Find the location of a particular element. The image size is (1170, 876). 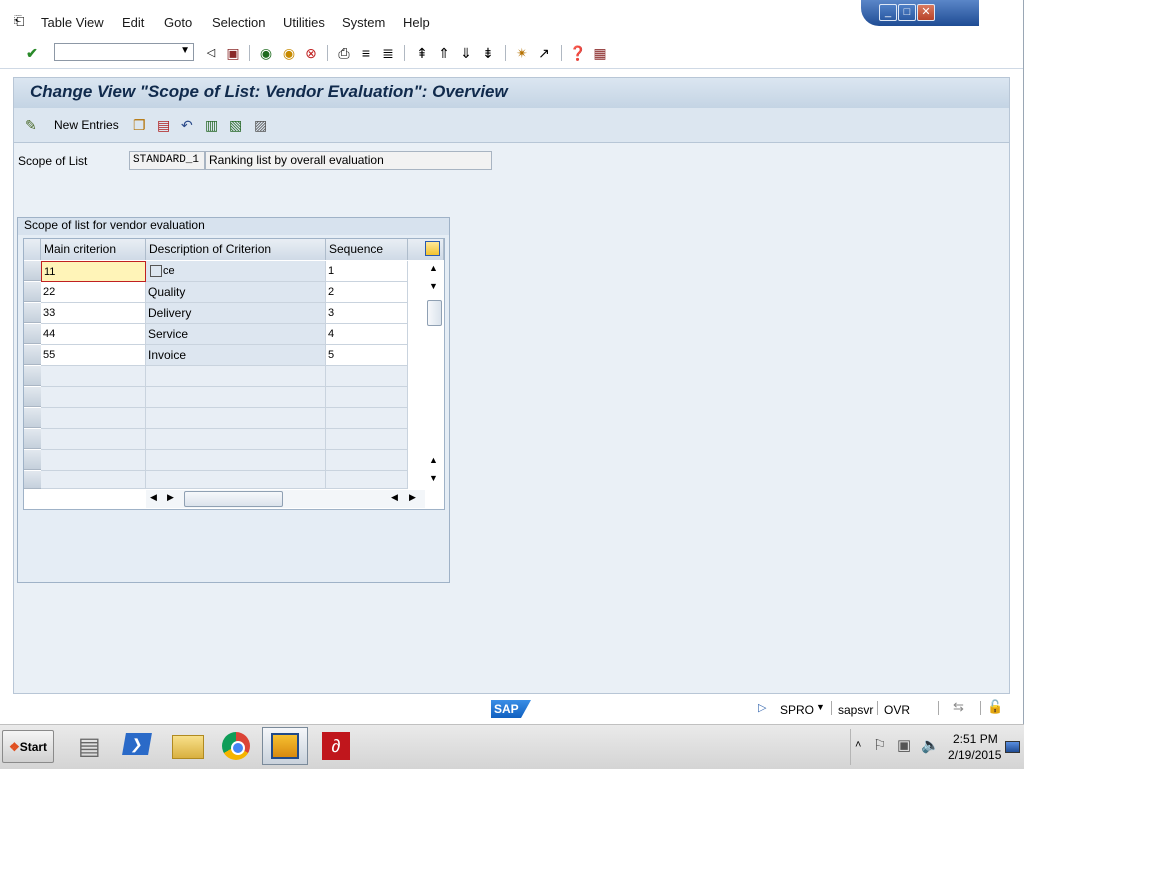

cell-main-criterion: 33 is located at coordinates (93, 313).